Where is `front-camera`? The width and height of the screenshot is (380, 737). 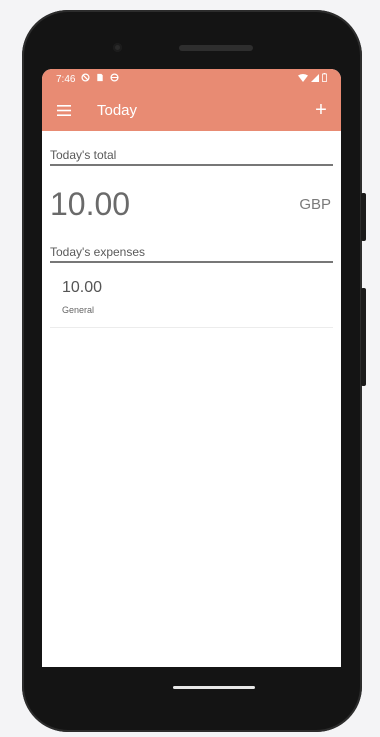 front-camera is located at coordinates (117, 47).